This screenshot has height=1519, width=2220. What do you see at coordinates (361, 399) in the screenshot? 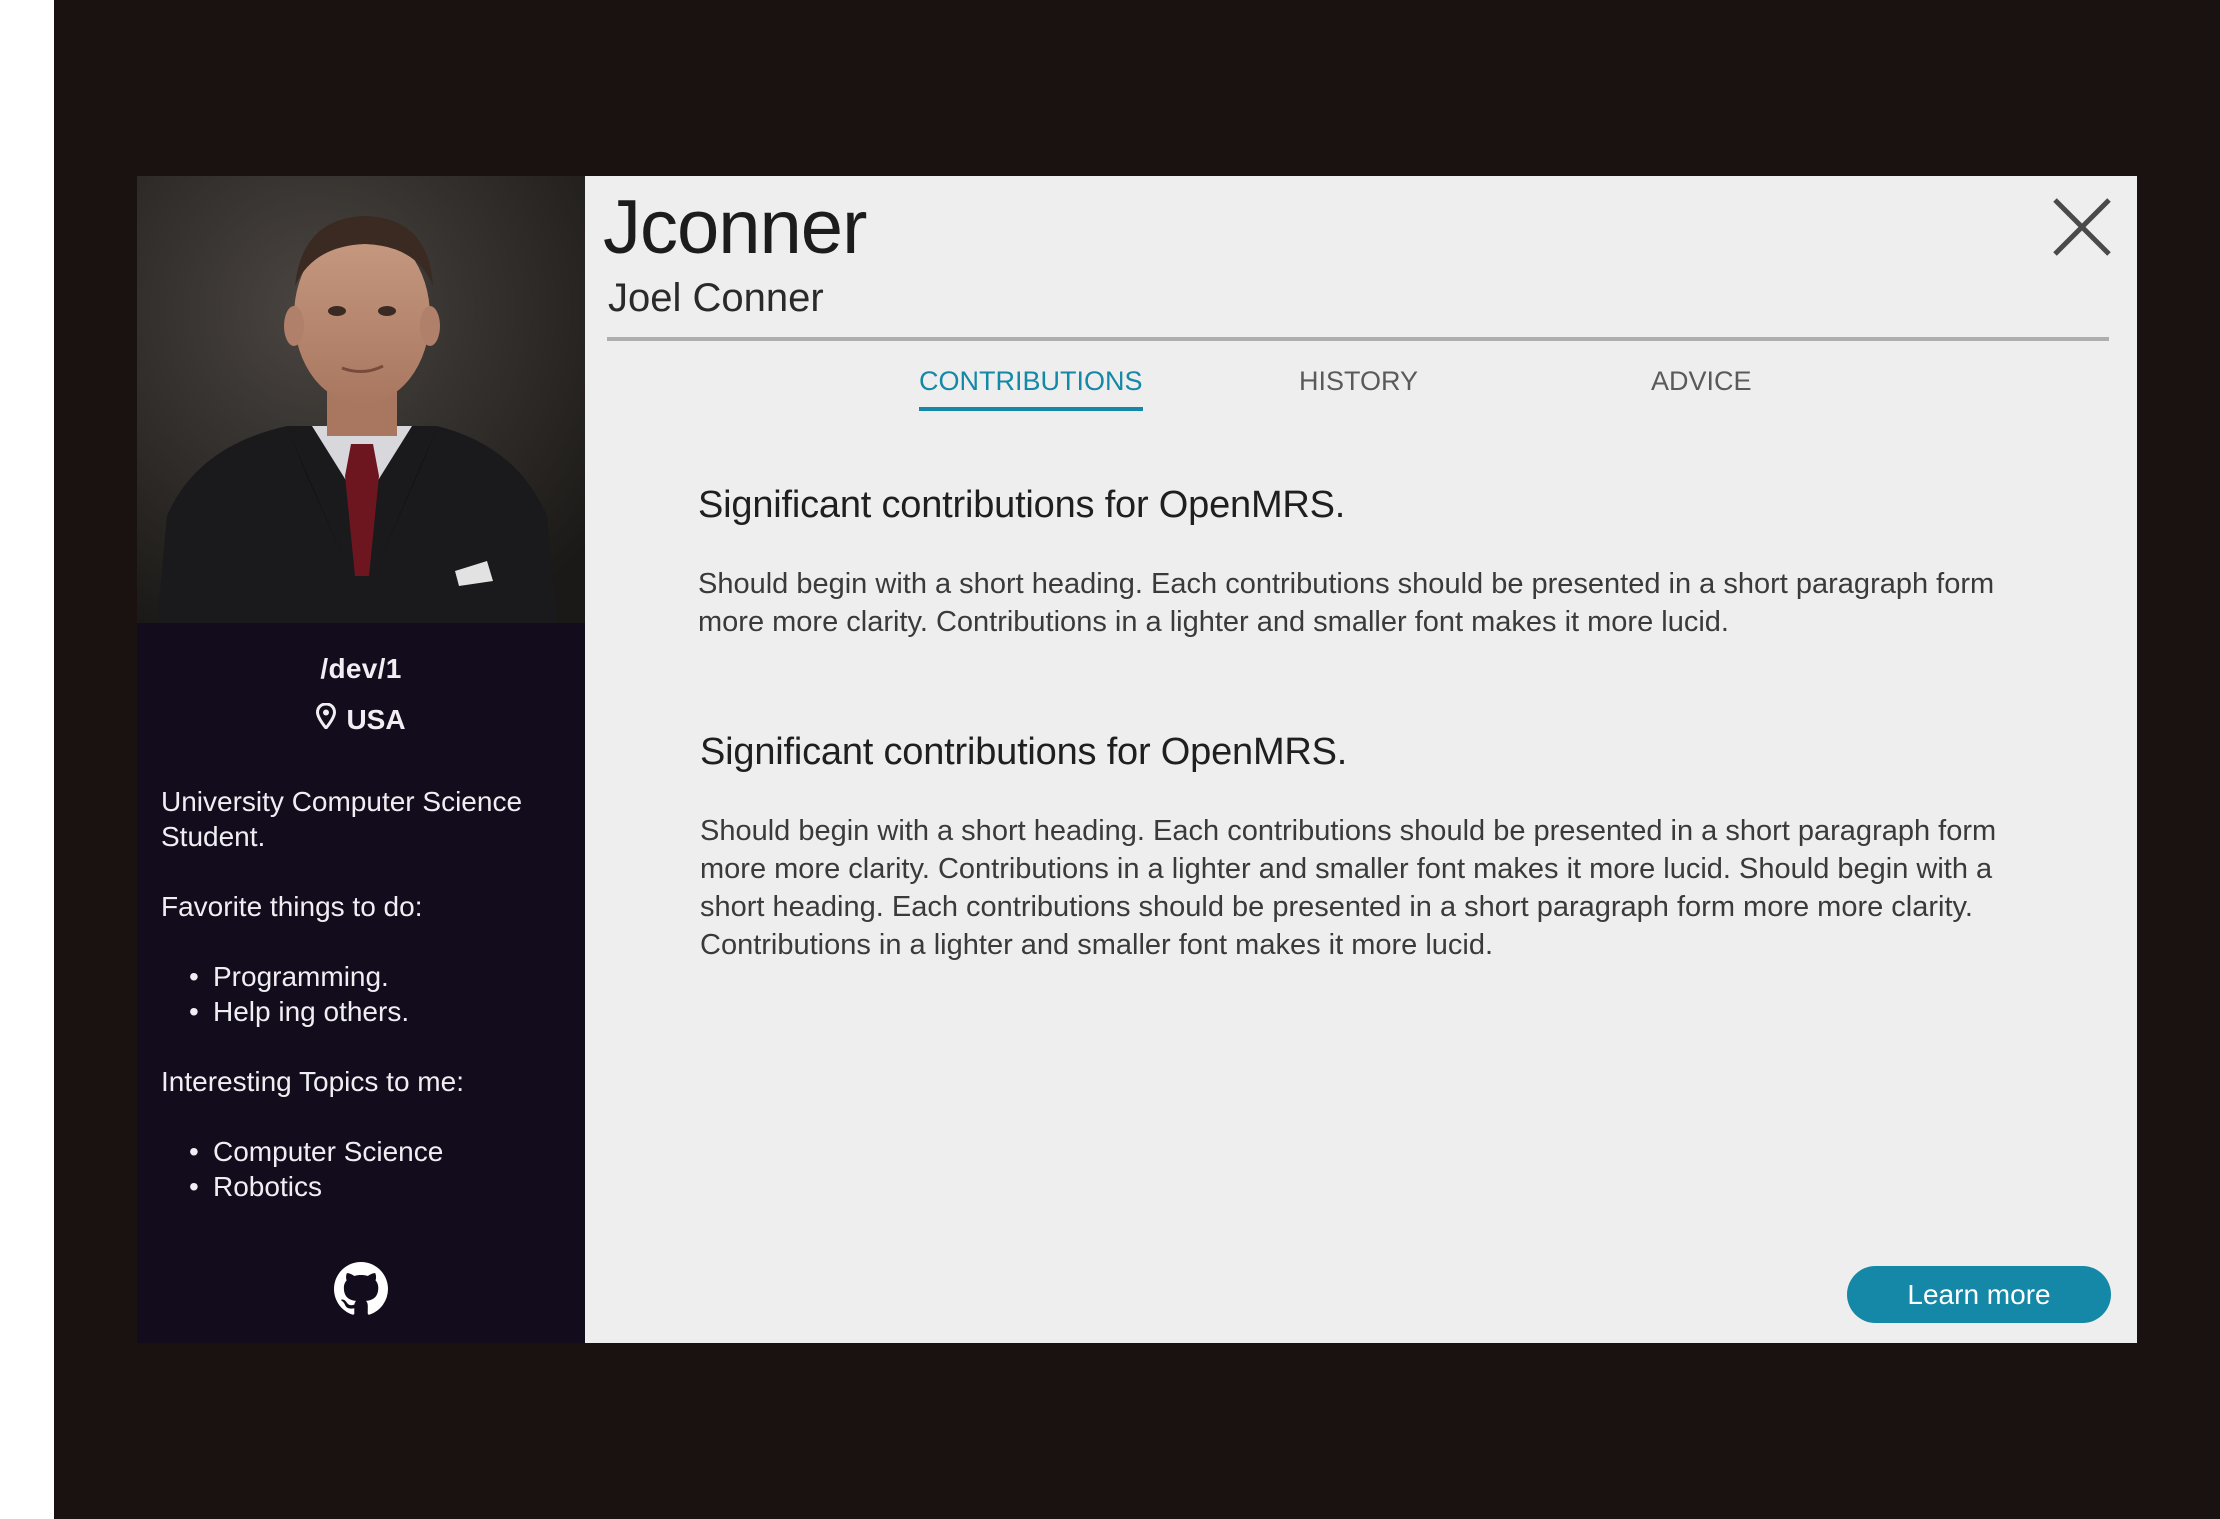
I see `profile-photo` at bounding box center [361, 399].